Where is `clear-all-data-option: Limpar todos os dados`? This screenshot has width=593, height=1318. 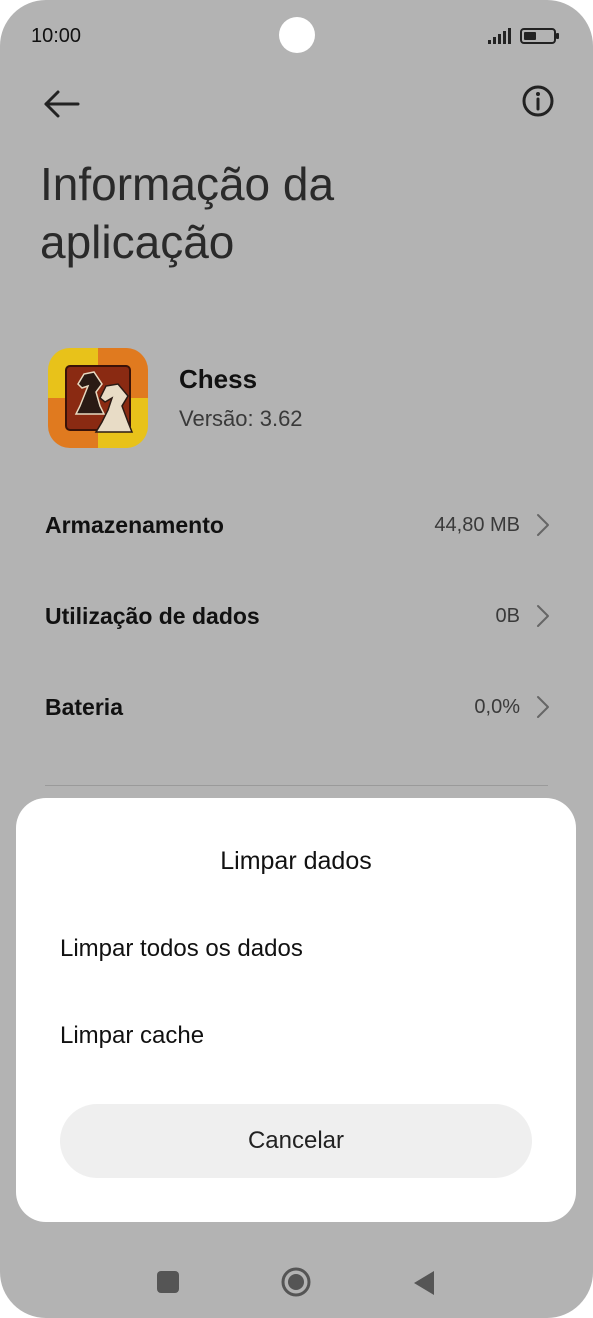 clear-all-data-option: Limpar todos os dados is located at coordinates (181, 949).